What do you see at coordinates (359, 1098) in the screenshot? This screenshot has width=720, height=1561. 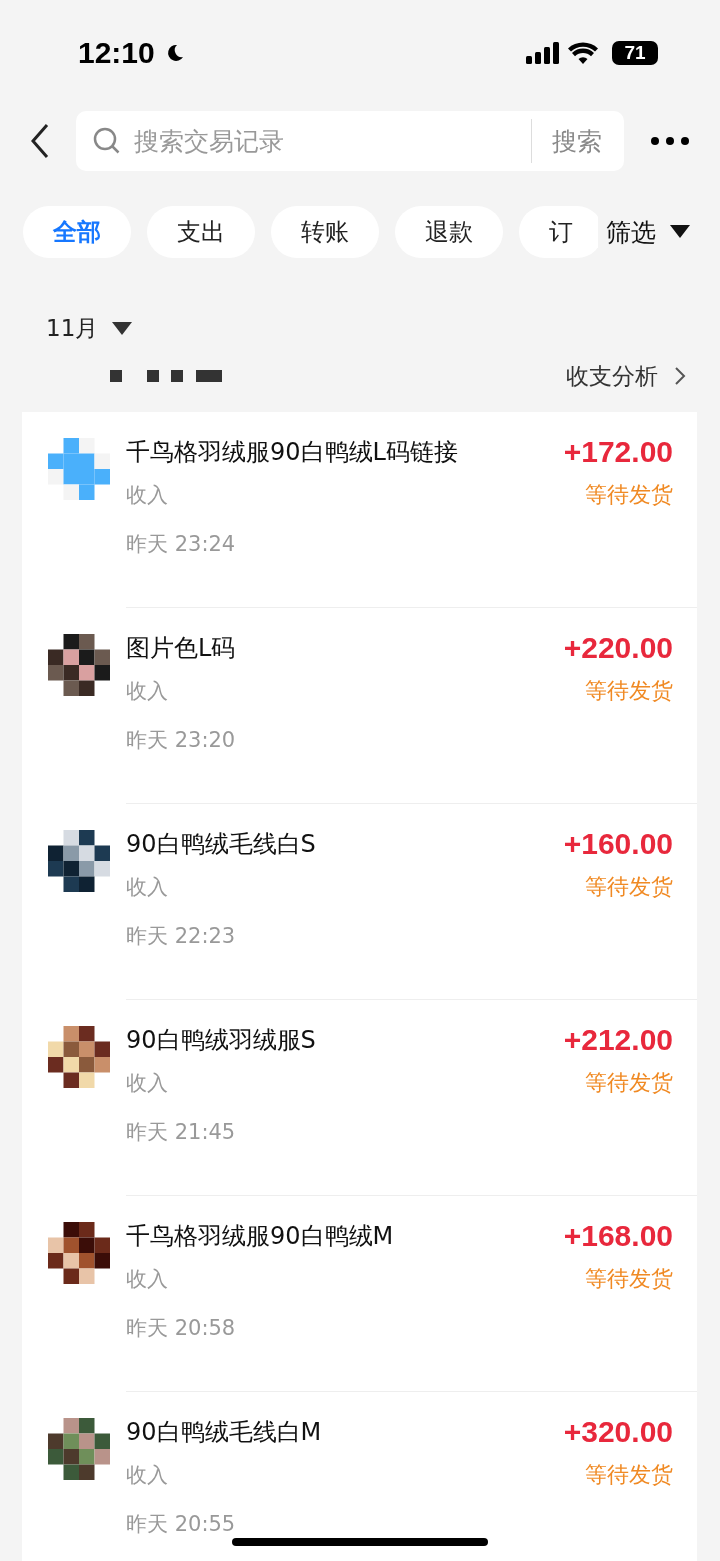 I see `transaction-row: 90白鸭绒羽绒服S +212.00 收入 等待发货 昨天 21:45` at bounding box center [359, 1098].